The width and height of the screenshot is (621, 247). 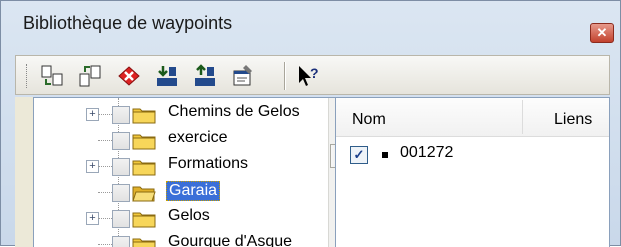 I want to click on column-header-liens: Liens, so click(x=573, y=120).